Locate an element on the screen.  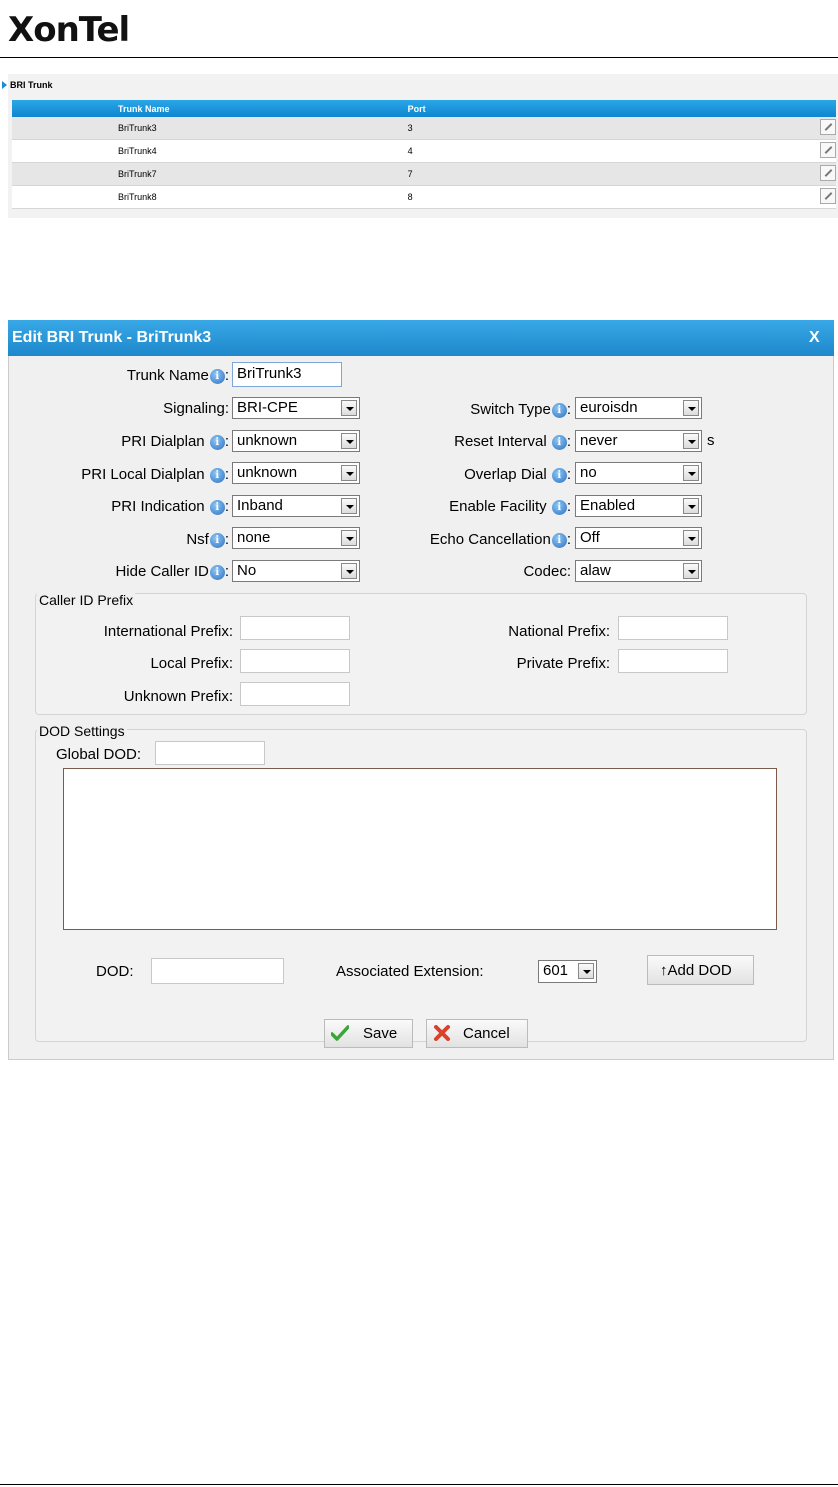
pri-indication-label: PRI Indication is located at coordinates (158, 506).